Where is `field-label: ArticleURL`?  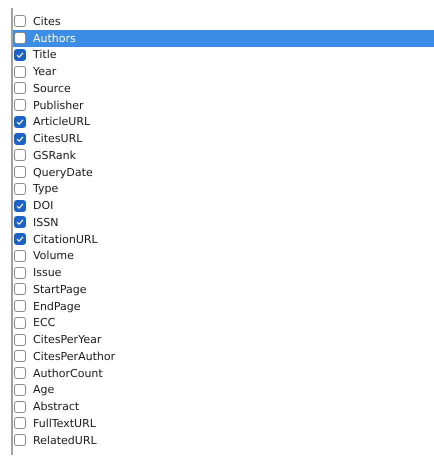
field-label: ArticleURL is located at coordinates (61, 122).